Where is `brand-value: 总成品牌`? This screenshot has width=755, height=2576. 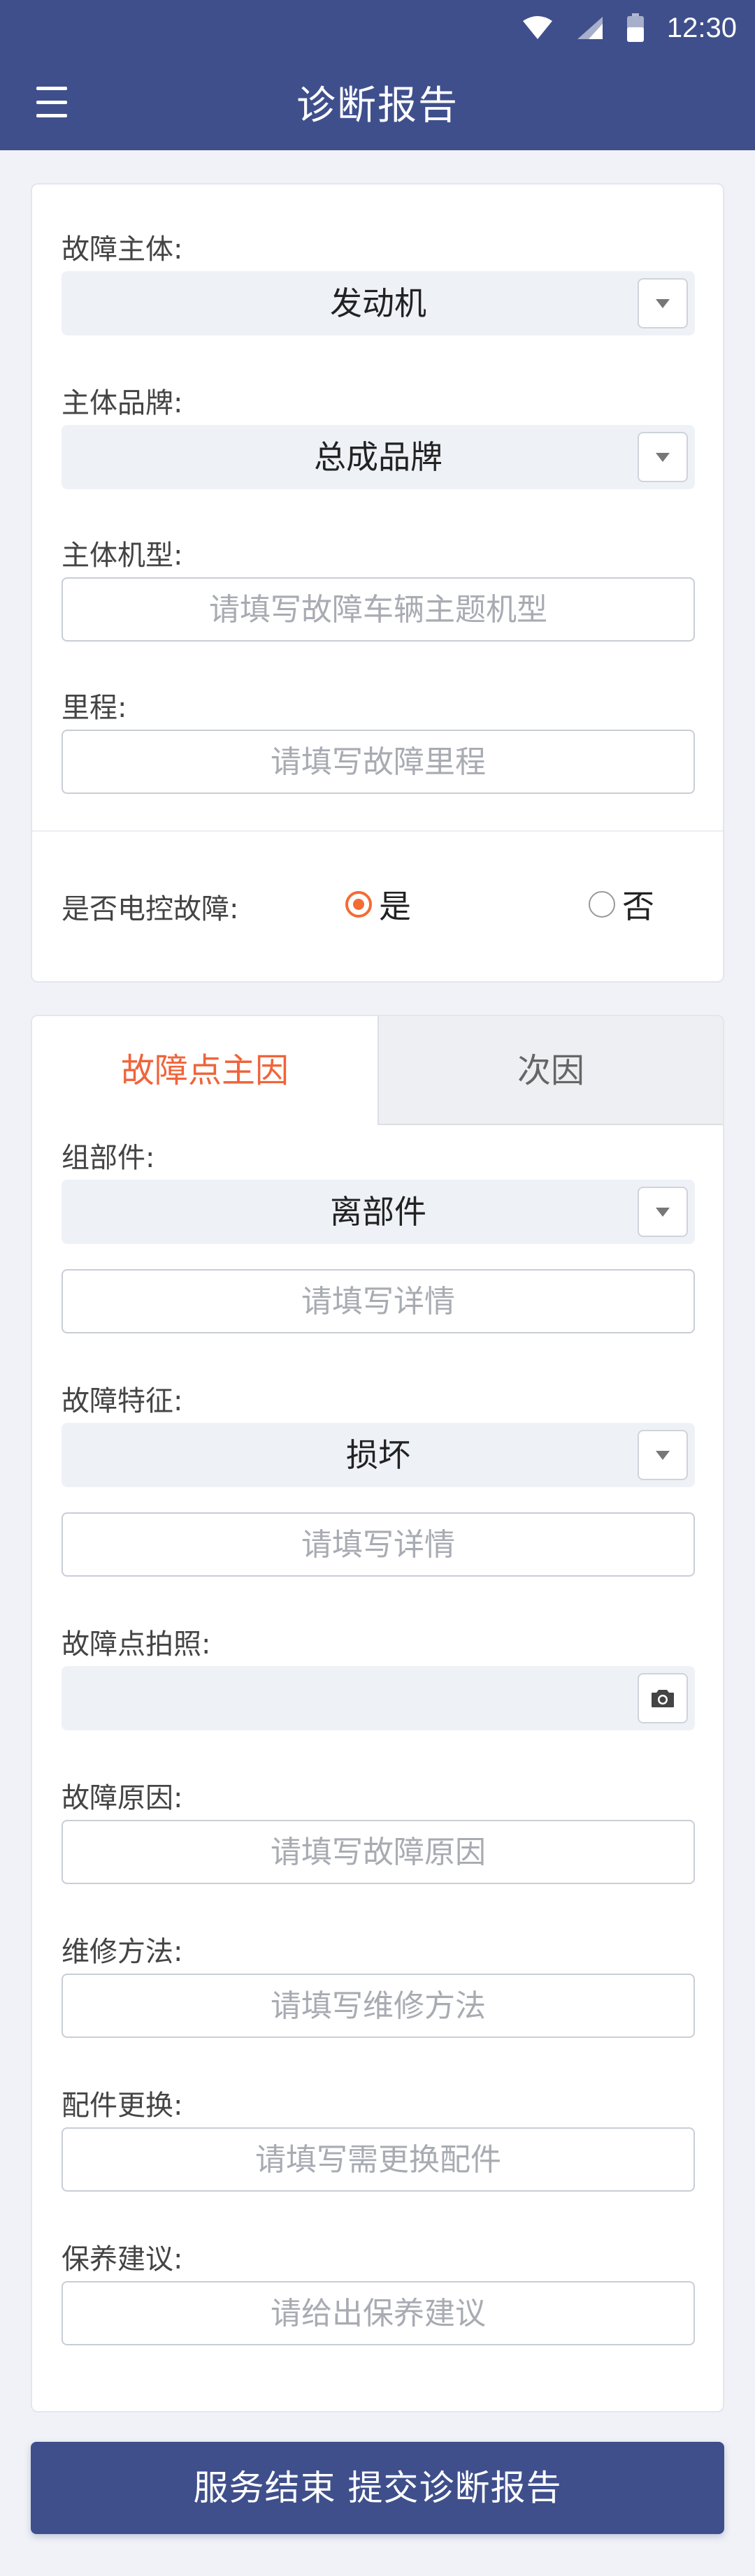 brand-value: 总成品牌 is located at coordinates (378, 457).